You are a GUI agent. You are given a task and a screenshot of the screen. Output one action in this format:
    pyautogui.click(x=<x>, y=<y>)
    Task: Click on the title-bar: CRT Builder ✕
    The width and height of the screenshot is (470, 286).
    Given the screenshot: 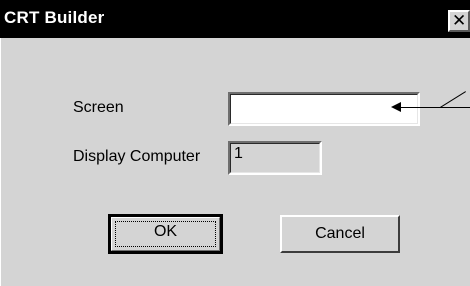 What is the action you would take?
    pyautogui.click(x=235, y=19)
    